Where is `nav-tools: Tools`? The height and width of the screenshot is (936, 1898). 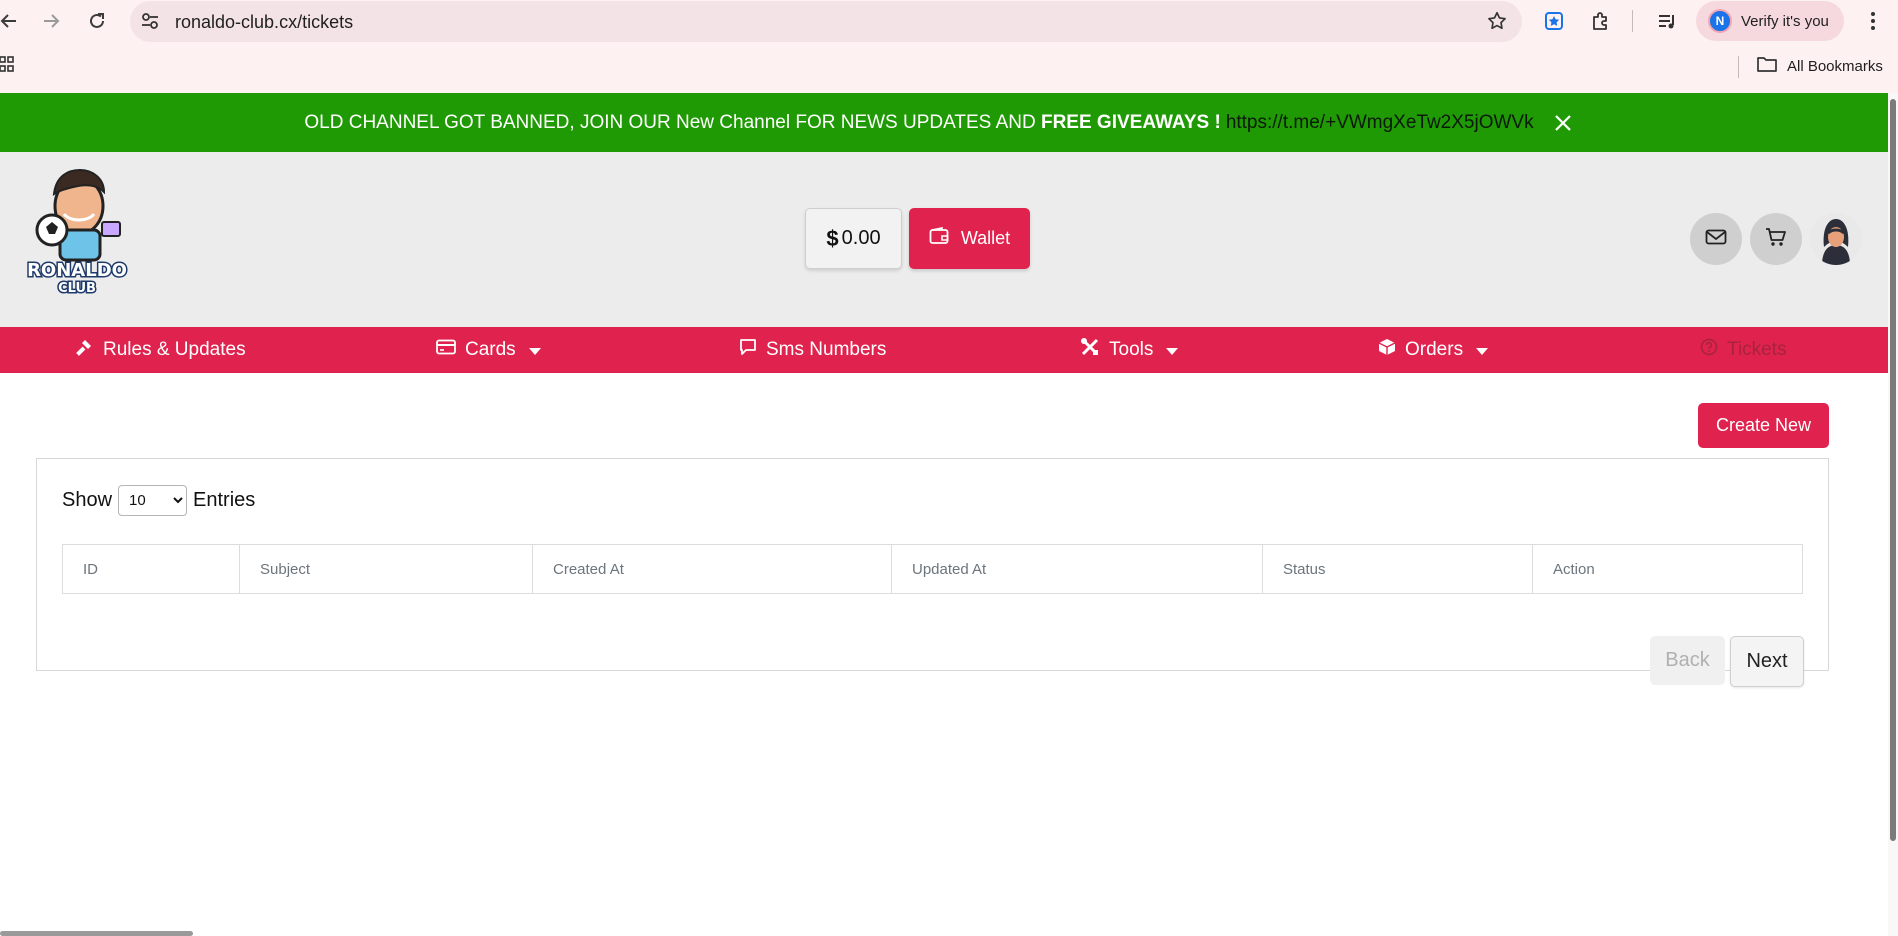 nav-tools: Tools is located at coordinates (1129, 350).